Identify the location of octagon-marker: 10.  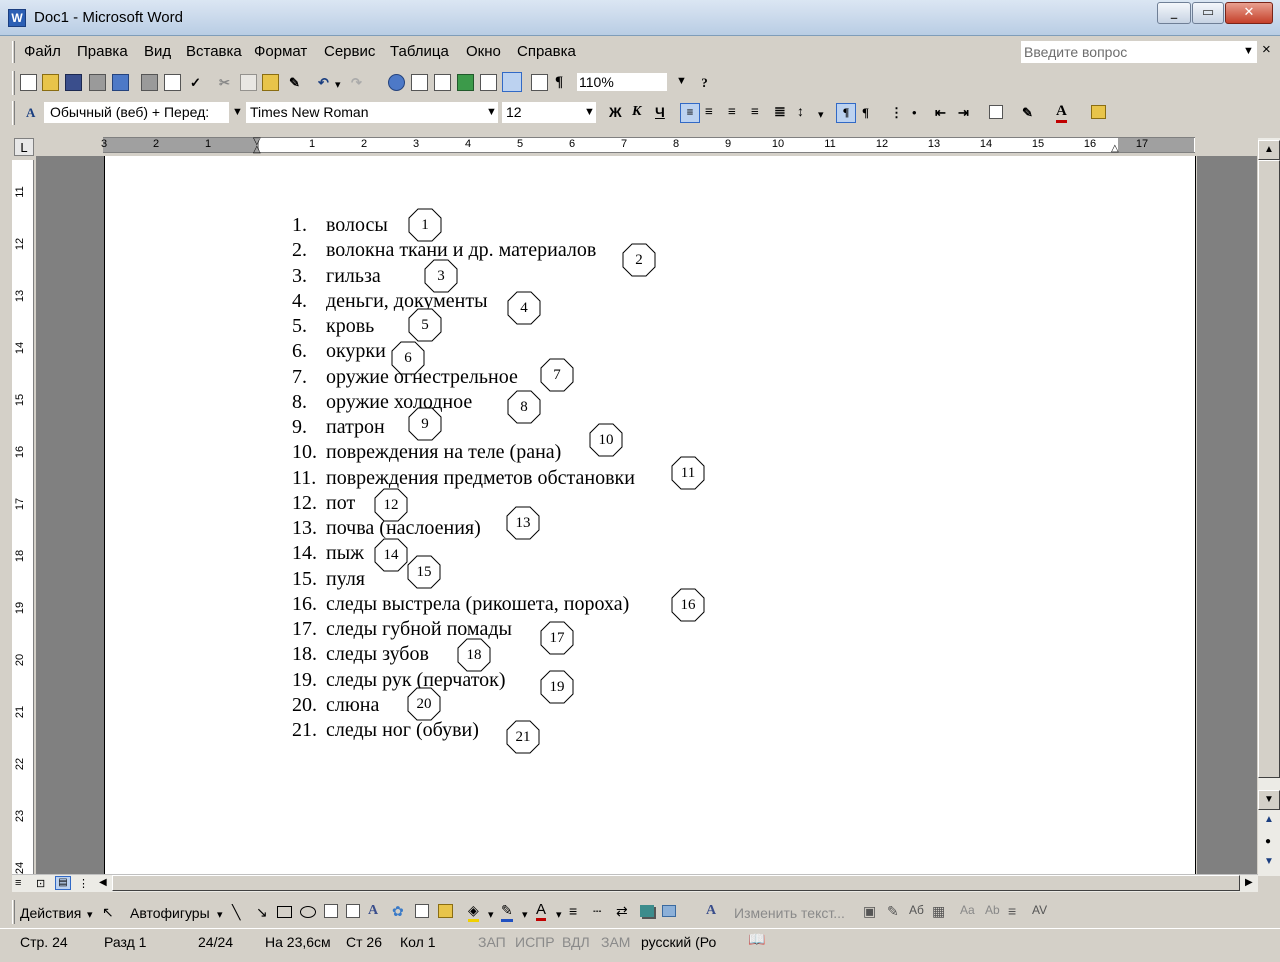
(606, 440).